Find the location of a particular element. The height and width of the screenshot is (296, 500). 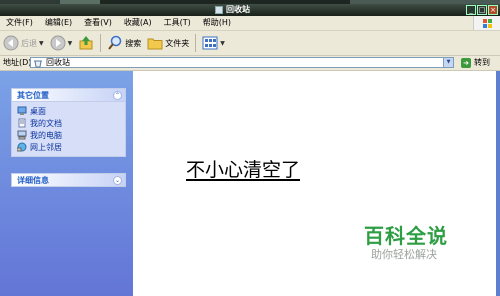

folders-button: 文件夹 is located at coordinates (168, 43).